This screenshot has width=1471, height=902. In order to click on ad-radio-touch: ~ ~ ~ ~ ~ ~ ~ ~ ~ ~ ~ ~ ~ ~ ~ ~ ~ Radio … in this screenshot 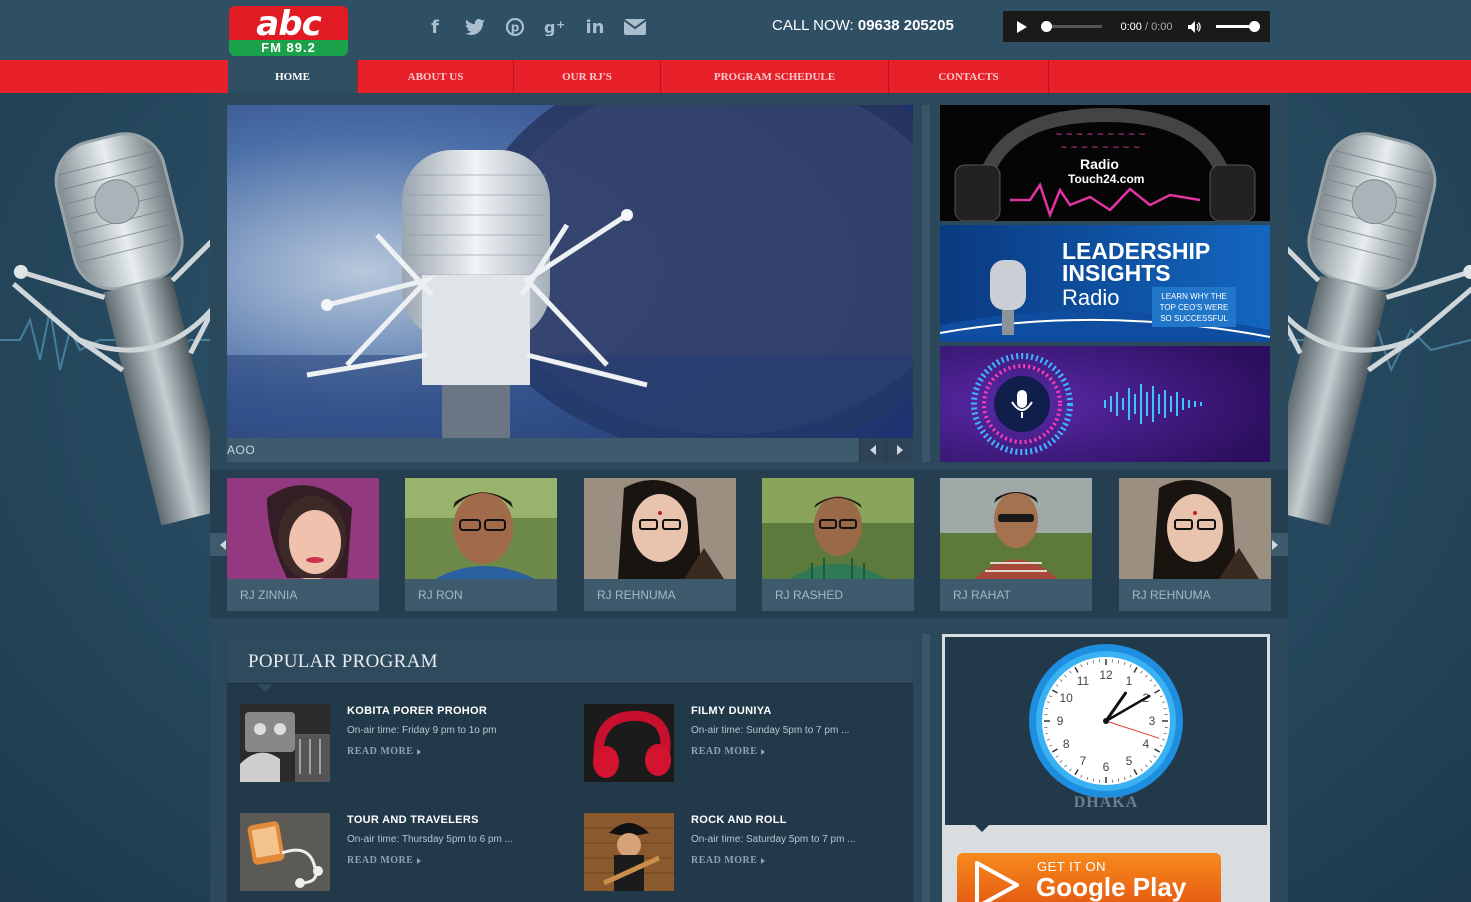, I will do `click(1105, 163)`.